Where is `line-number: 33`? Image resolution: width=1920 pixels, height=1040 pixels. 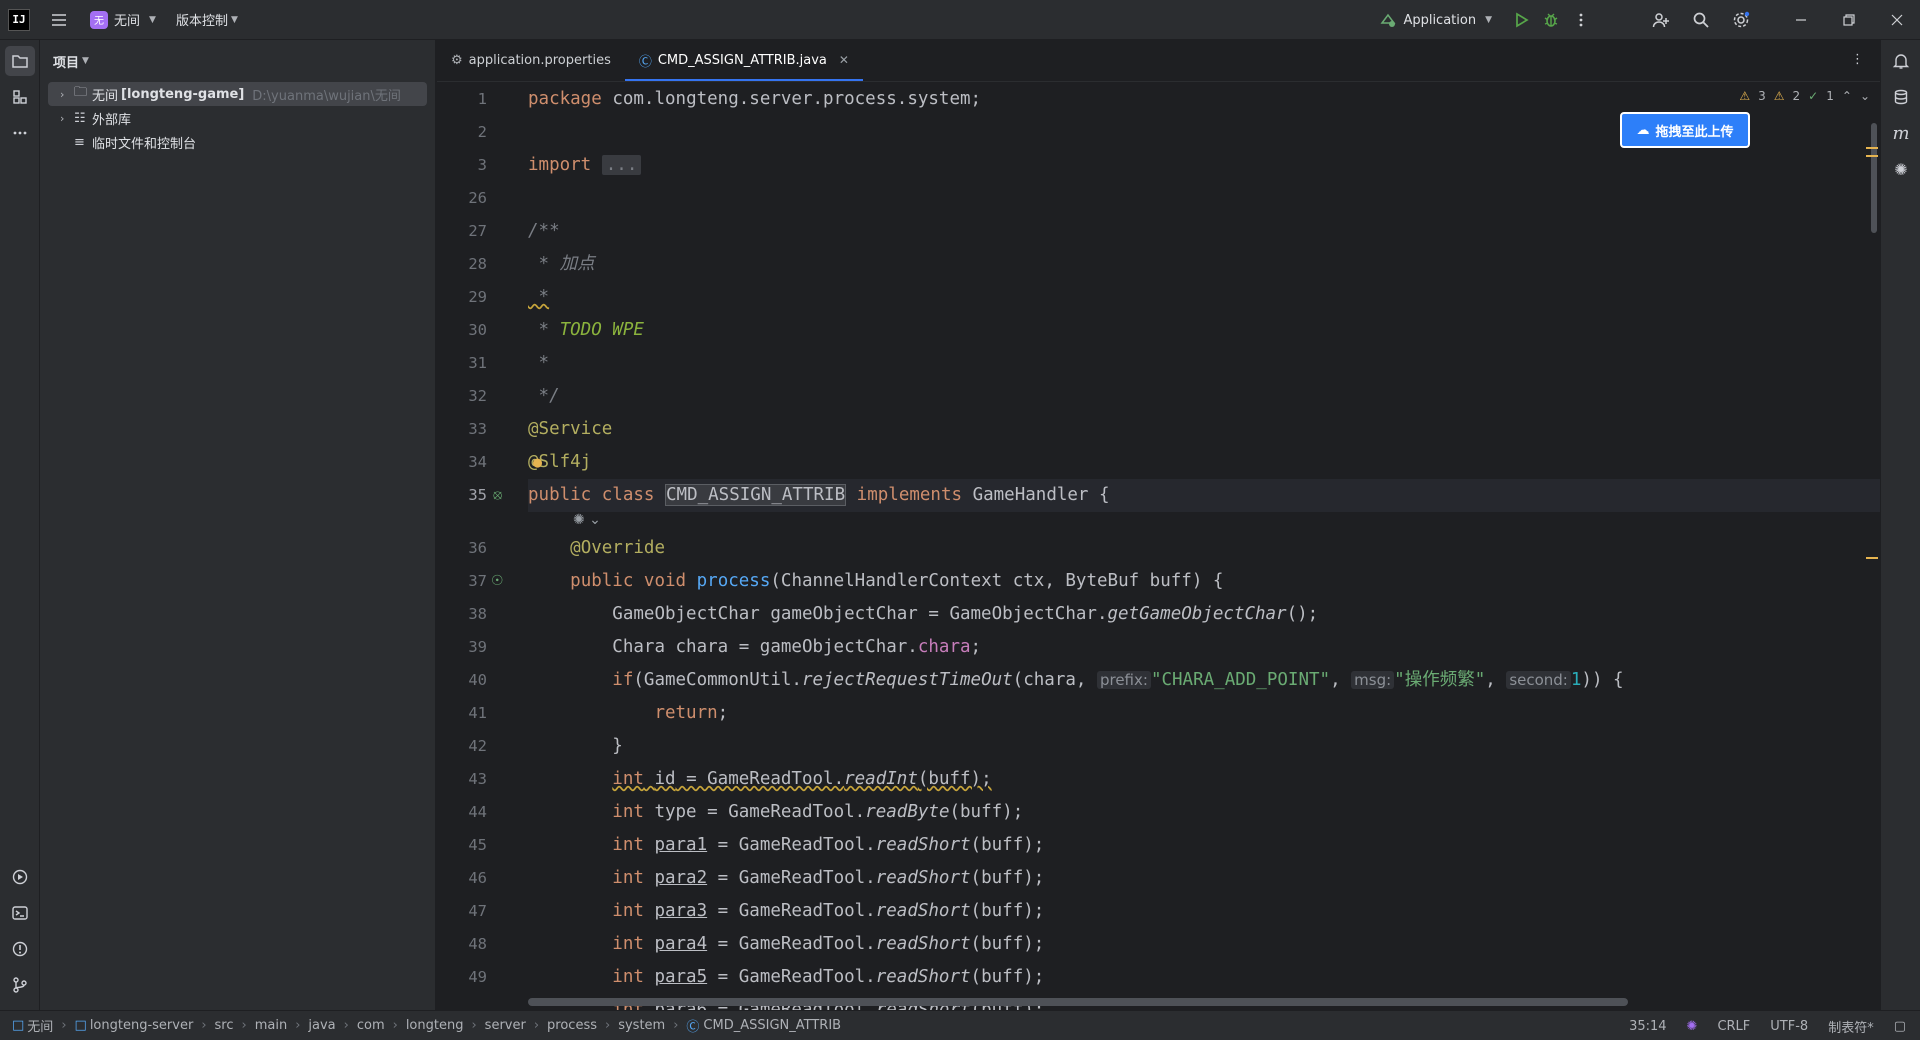
line-number: 33 is located at coordinates (477, 429).